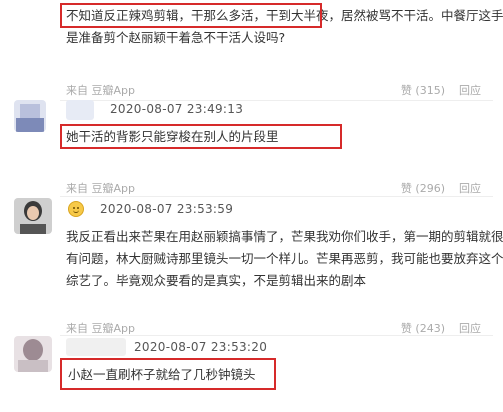 This screenshot has height=412, width=503. I want to click on comment-3-line-2: 有问题，林大厨贼诗那里镜头一切一个样儿。芒果再恶剪，我可能也要放弃这个, so click(284, 258).